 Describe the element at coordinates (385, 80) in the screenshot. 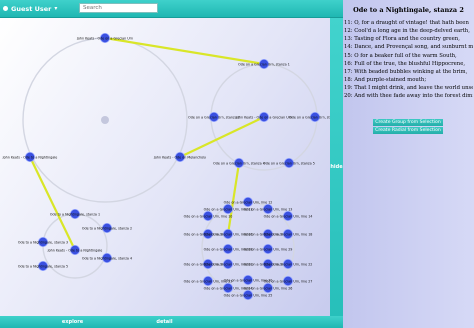

I see `poem-line: 18: And purple-stained mouth;` at that location.